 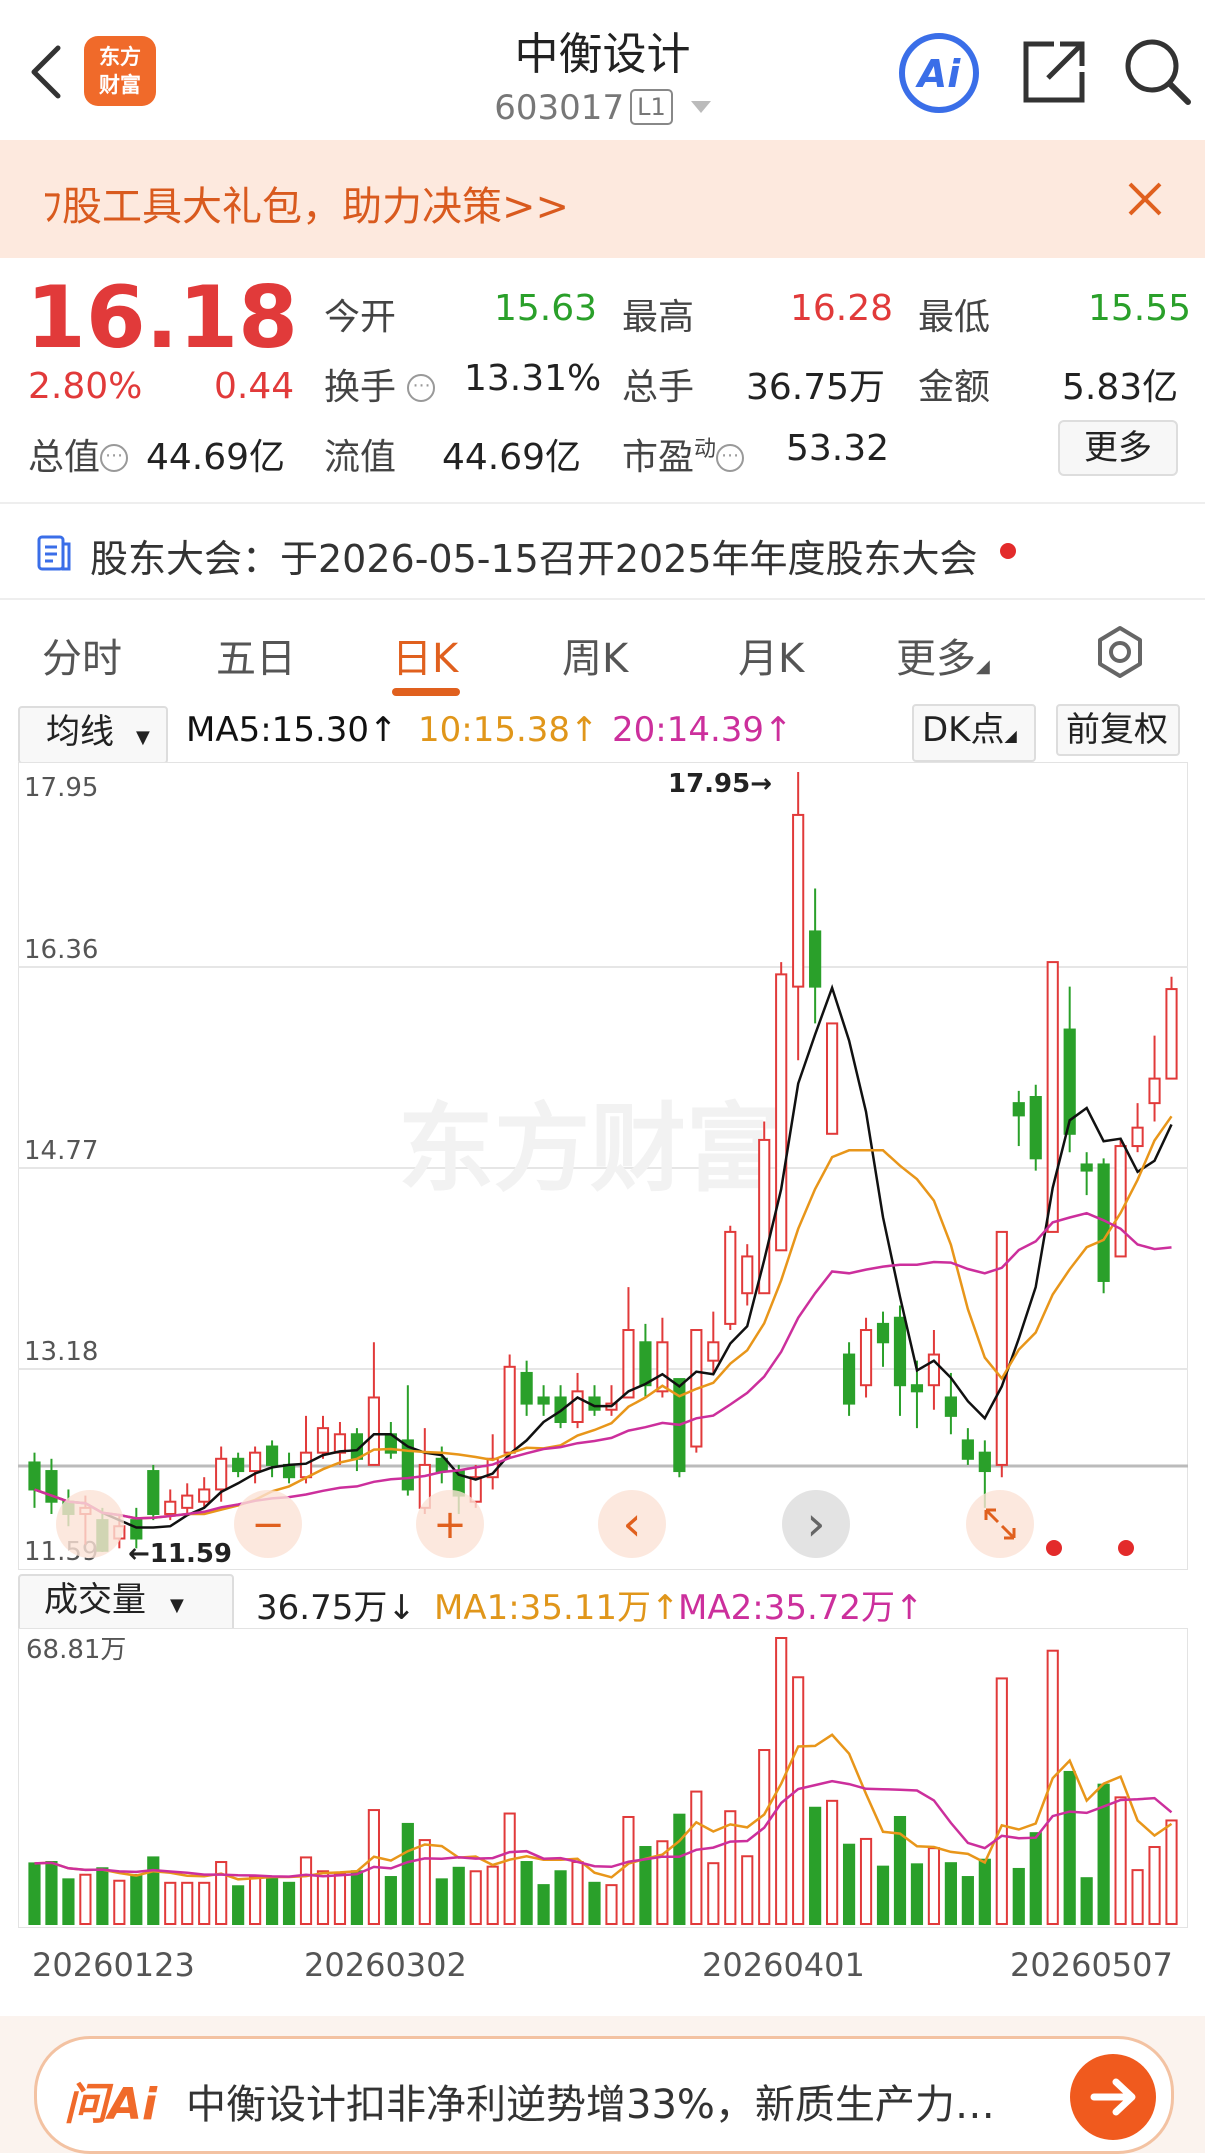 I want to click on tab-five-day: 五日, so click(x=256, y=655).